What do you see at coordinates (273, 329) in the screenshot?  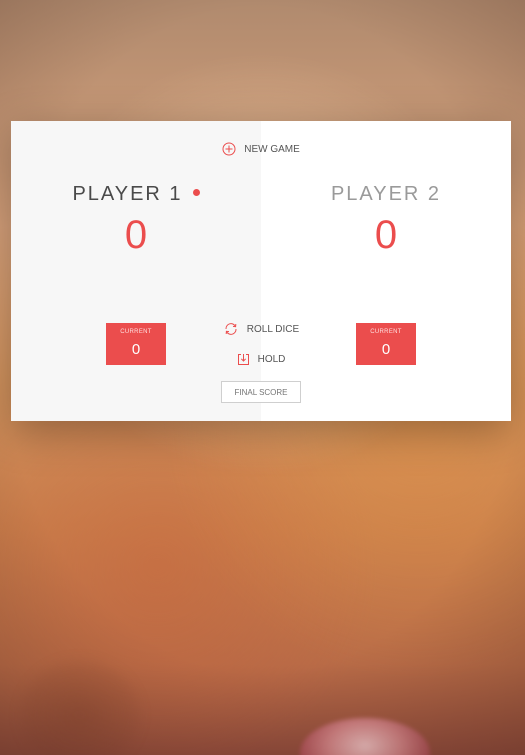 I see `roll-dice-label: Roll dice` at bounding box center [273, 329].